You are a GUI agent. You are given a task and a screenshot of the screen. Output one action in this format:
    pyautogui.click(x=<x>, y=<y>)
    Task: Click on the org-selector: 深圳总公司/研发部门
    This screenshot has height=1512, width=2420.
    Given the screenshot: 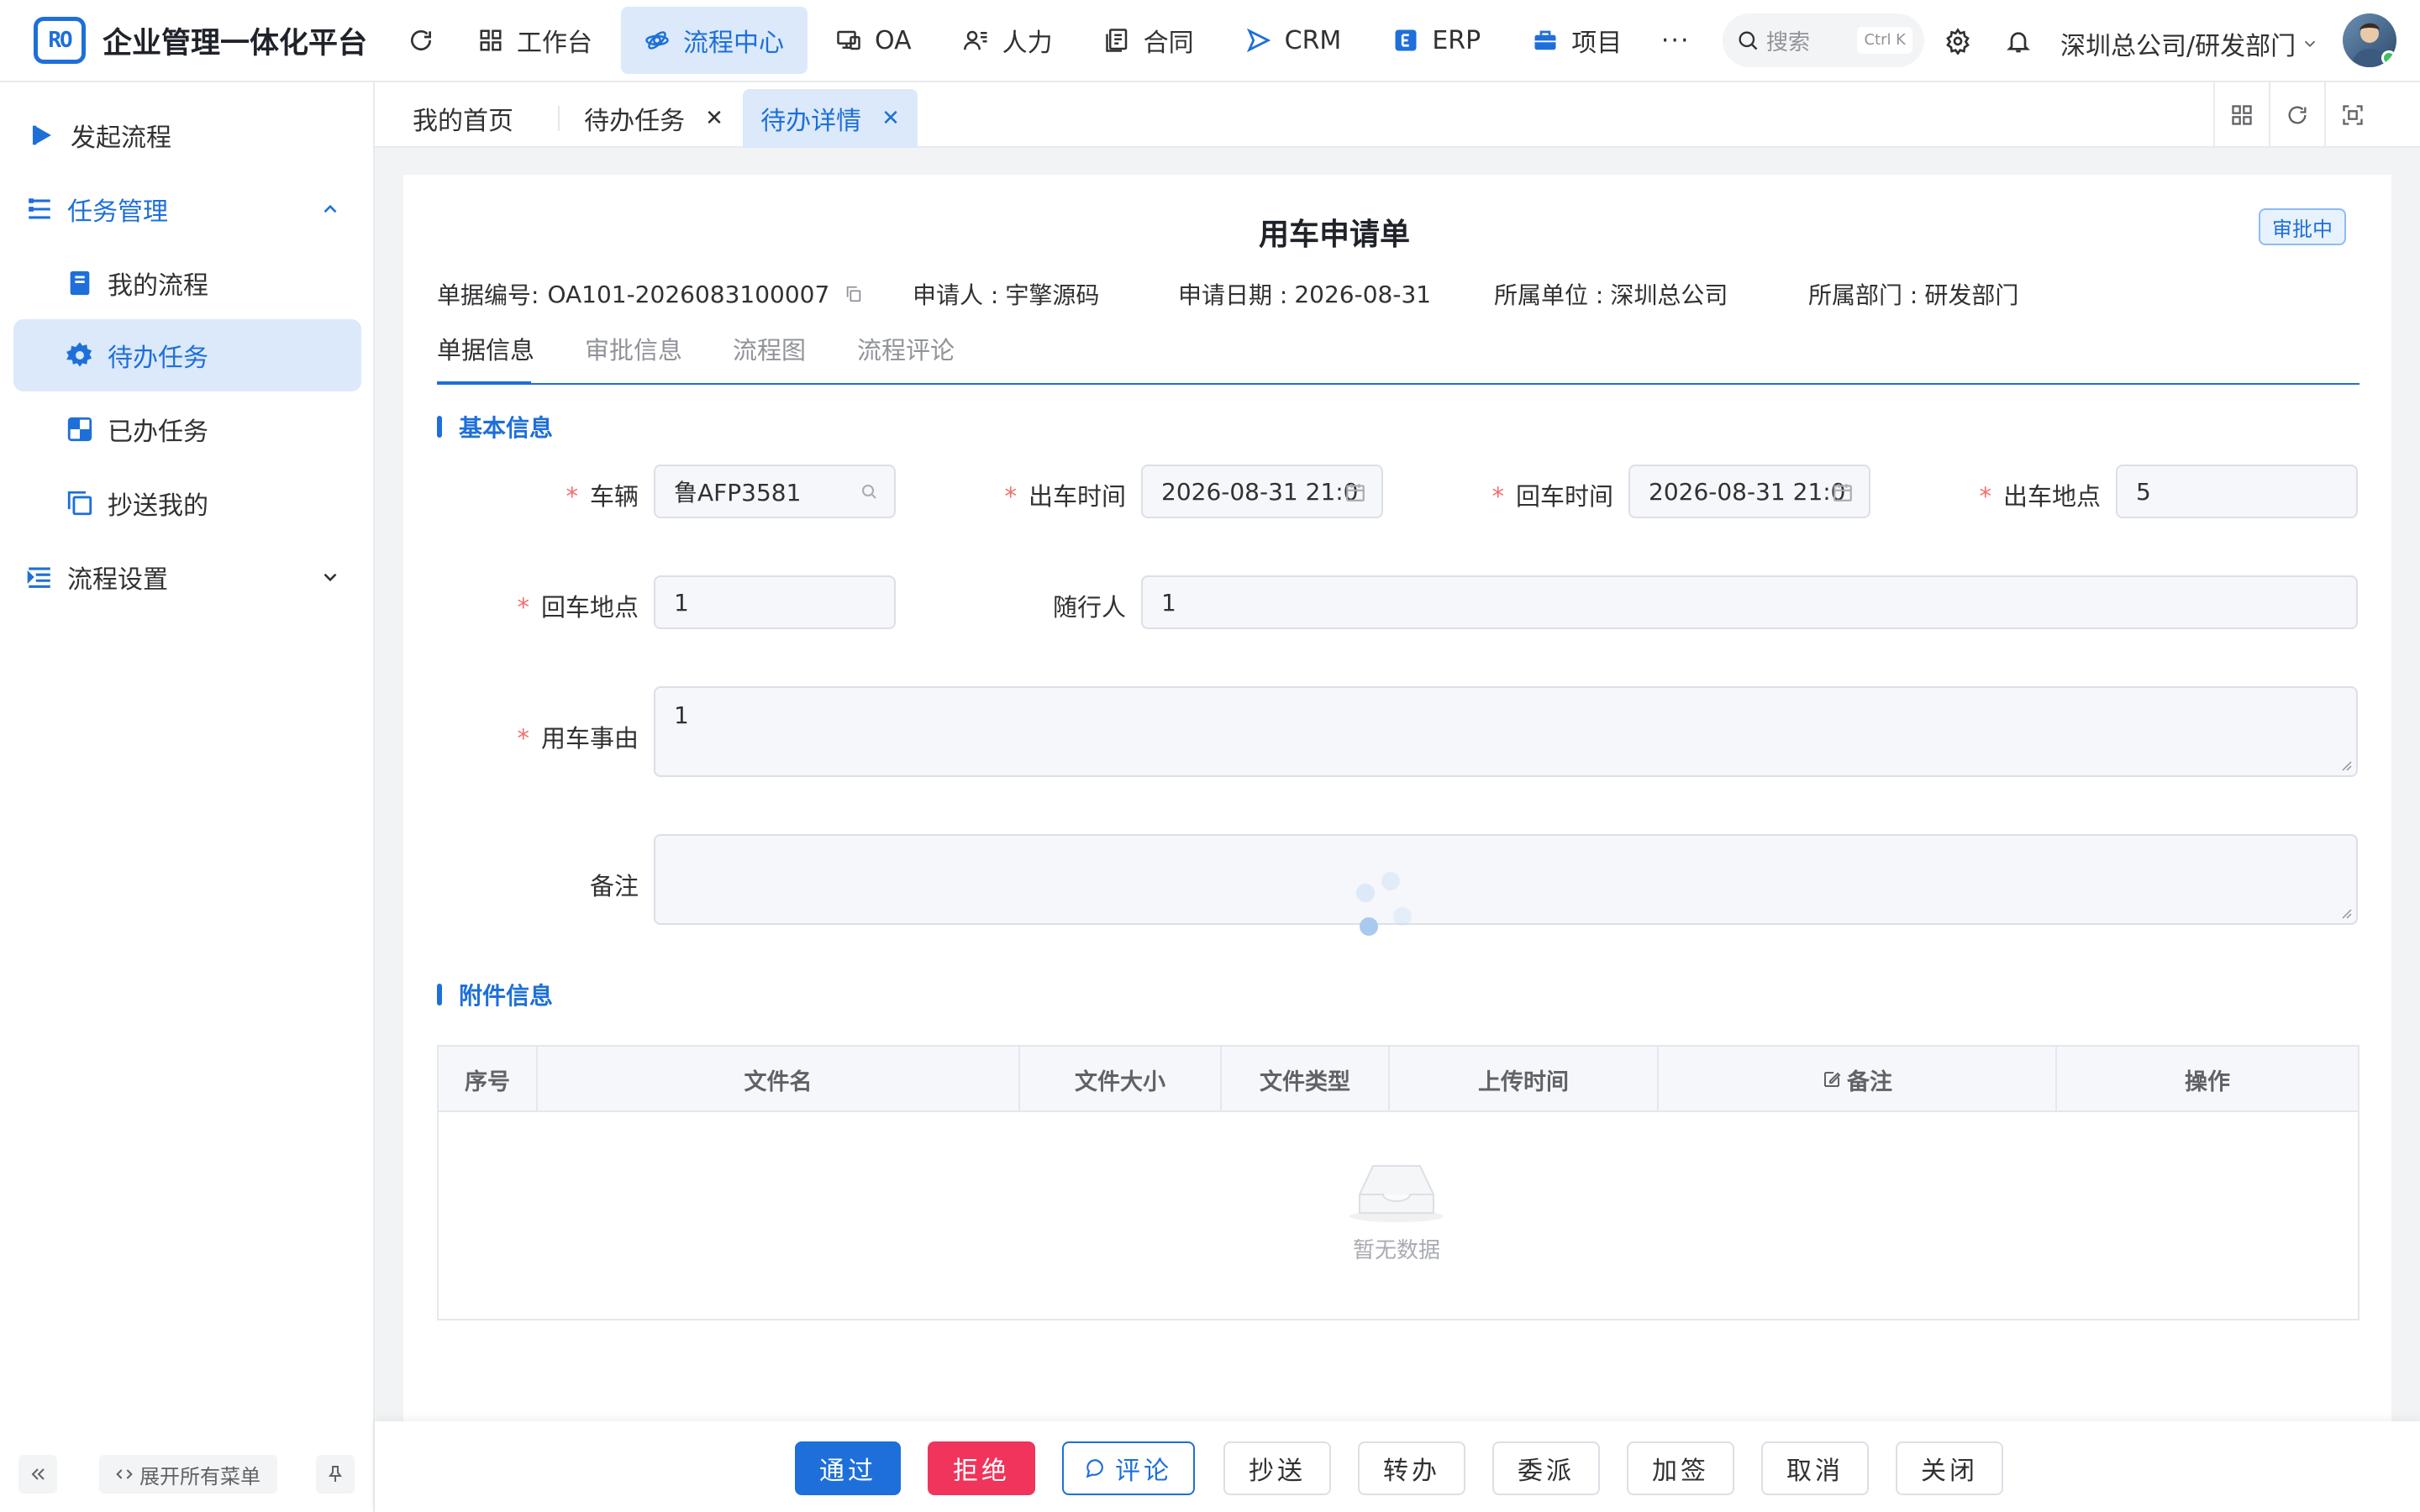 What is the action you would take?
    pyautogui.click(x=2189, y=43)
    